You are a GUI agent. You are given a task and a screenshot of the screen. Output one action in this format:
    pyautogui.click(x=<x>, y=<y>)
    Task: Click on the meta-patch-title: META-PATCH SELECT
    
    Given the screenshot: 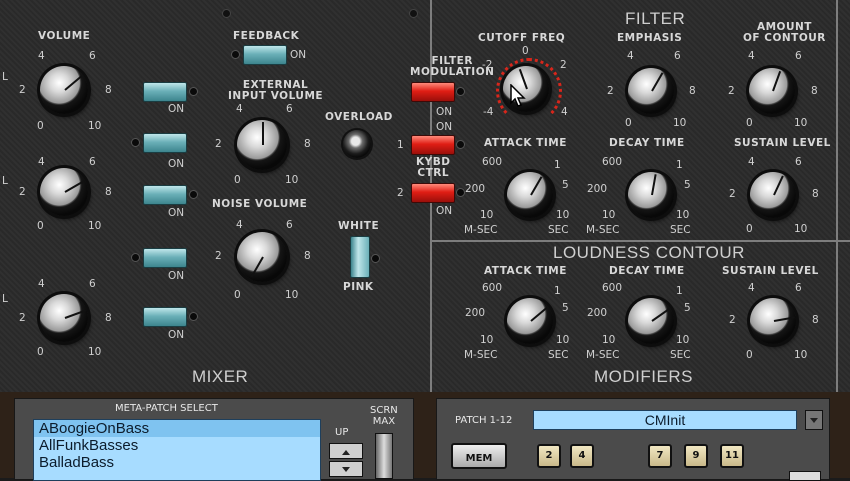 What is the action you would take?
    pyautogui.click(x=166, y=408)
    